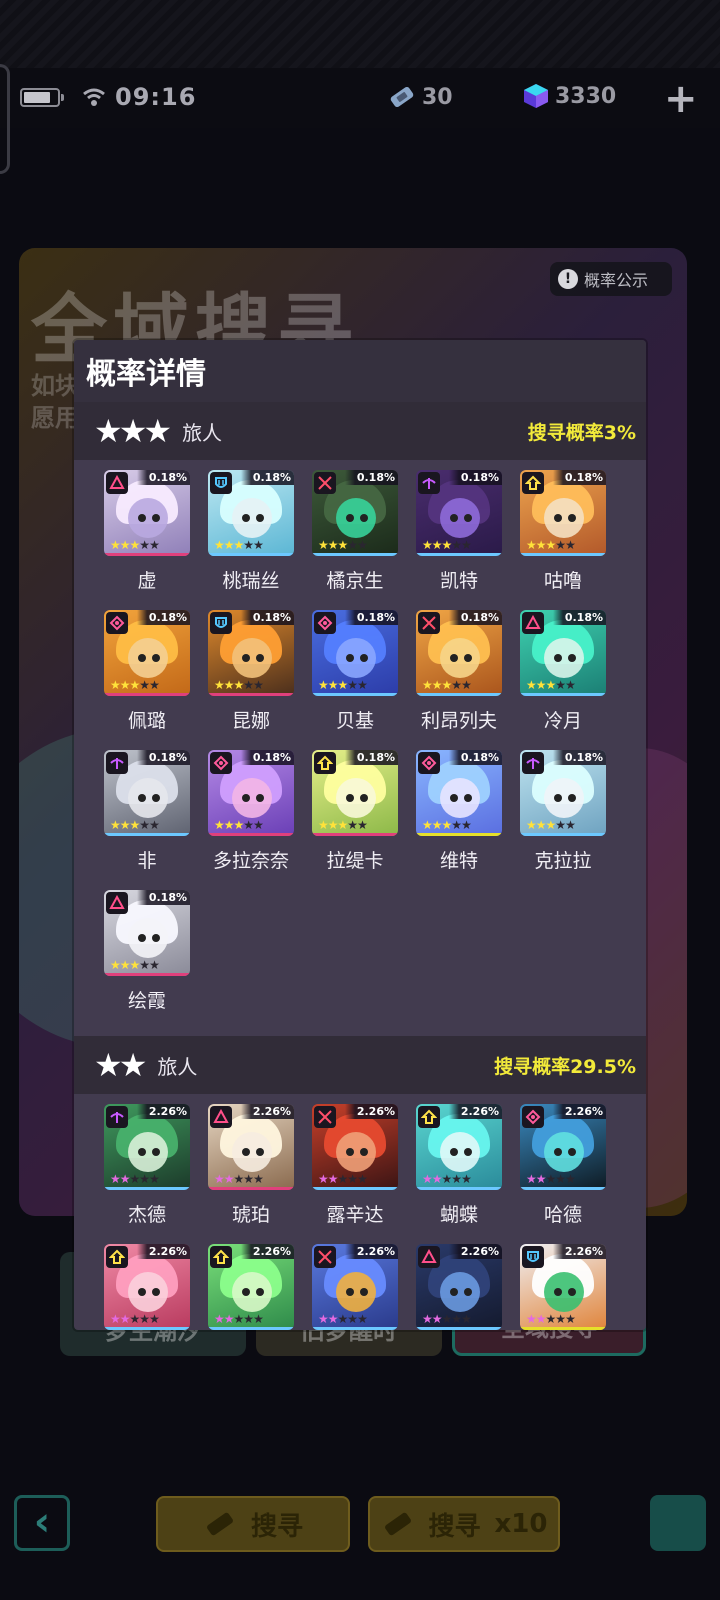 The height and width of the screenshot is (1600, 720). I want to click on add-currency-button: +, so click(681, 99).